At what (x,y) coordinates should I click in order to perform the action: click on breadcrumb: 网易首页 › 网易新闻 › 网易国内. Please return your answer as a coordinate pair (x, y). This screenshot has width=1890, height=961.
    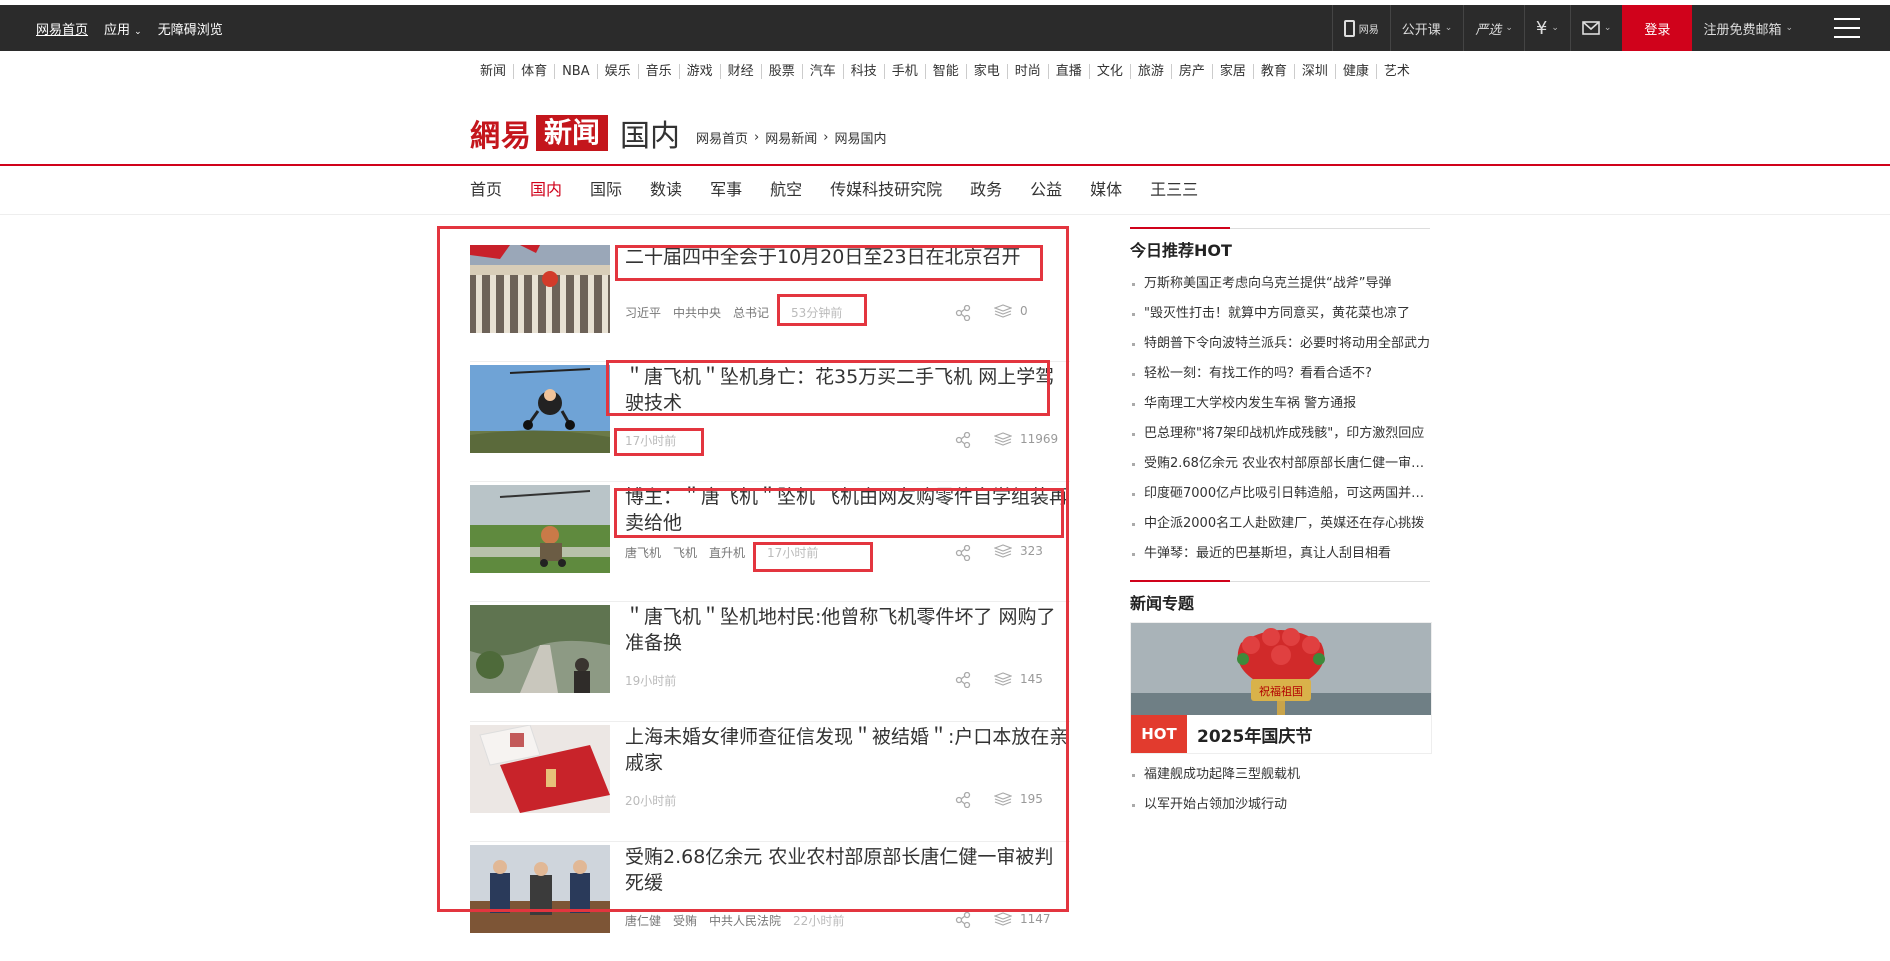
    Looking at the image, I should click on (791, 137).